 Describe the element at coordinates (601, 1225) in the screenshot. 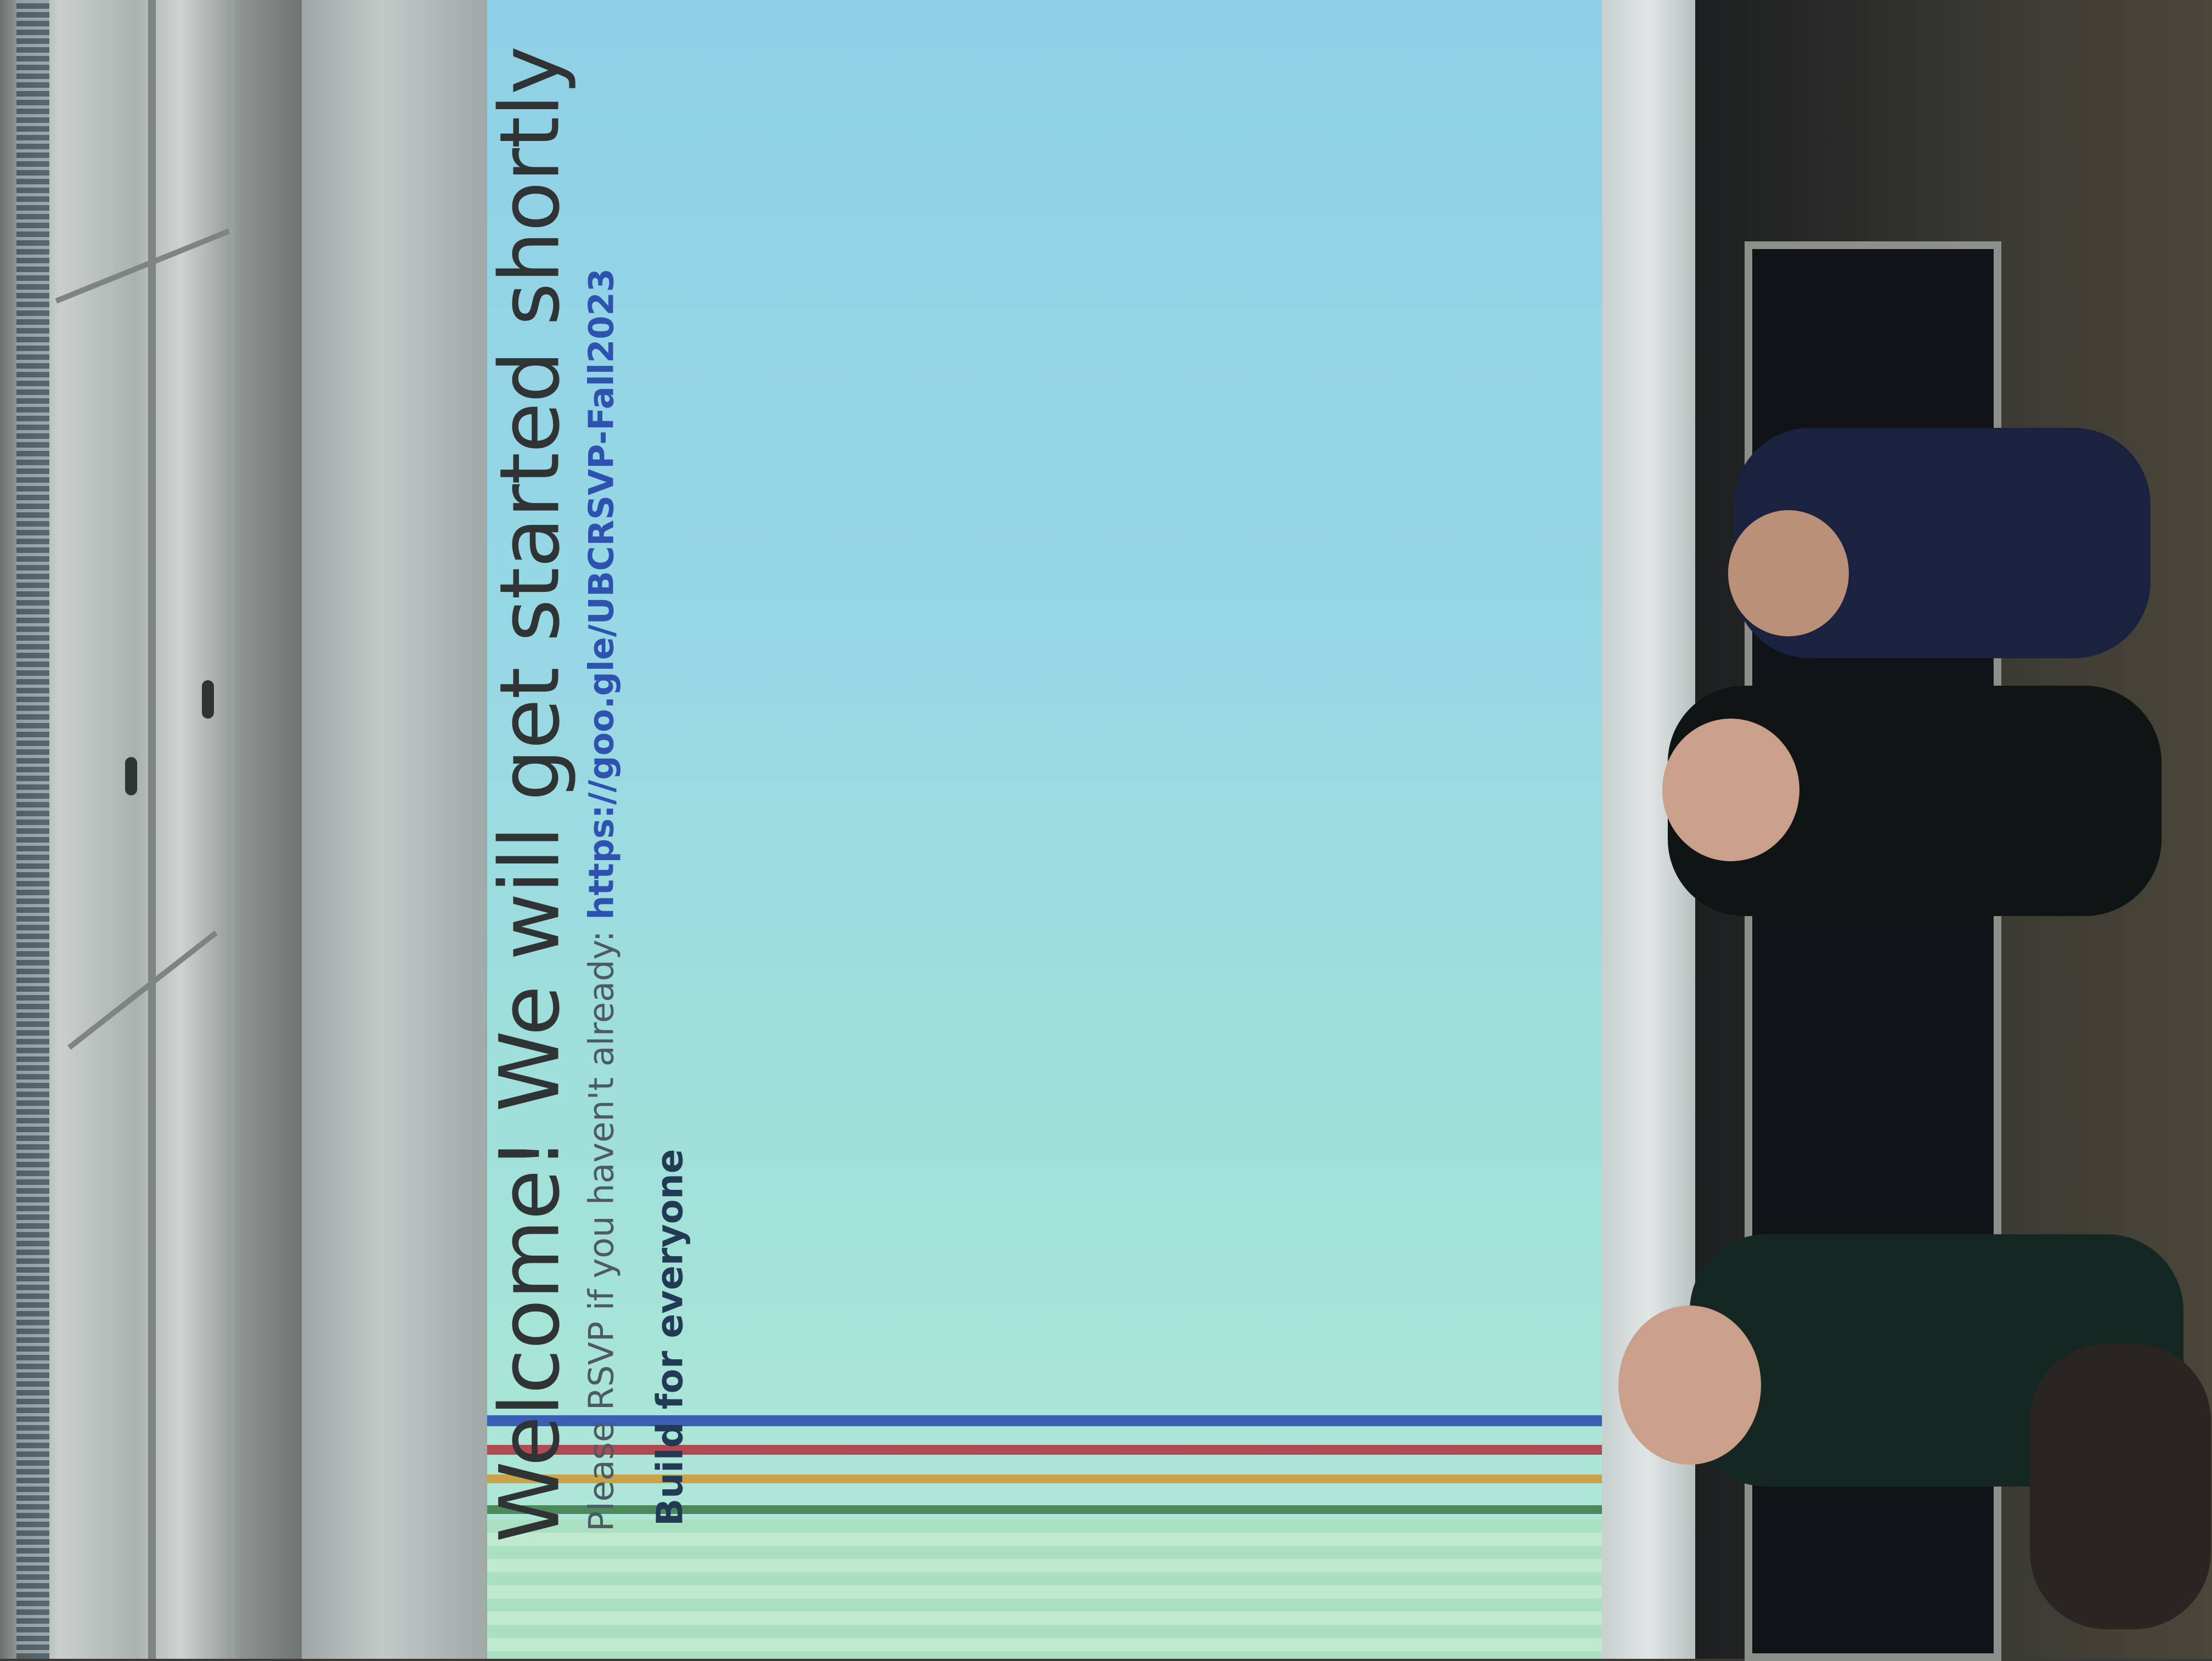

I see `rsvp-prefix: Please RSVP if you haven't already:` at that location.